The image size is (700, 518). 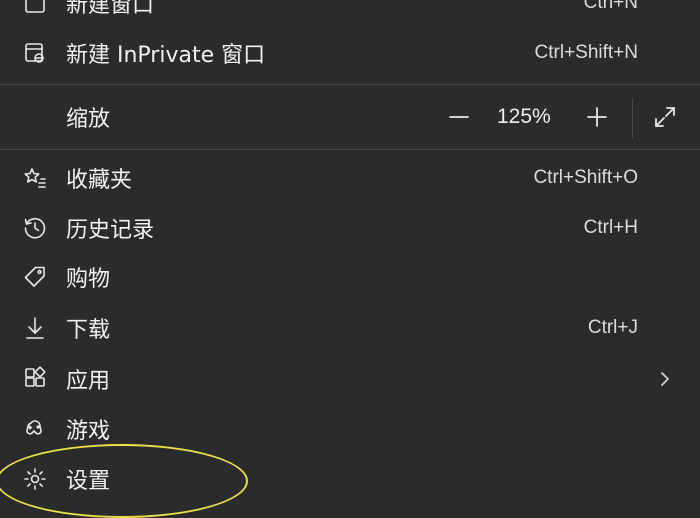 What do you see at coordinates (585, 177) in the screenshot?
I see `shortcut-text: Ctrl+Shift+O` at bounding box center [585, 177].